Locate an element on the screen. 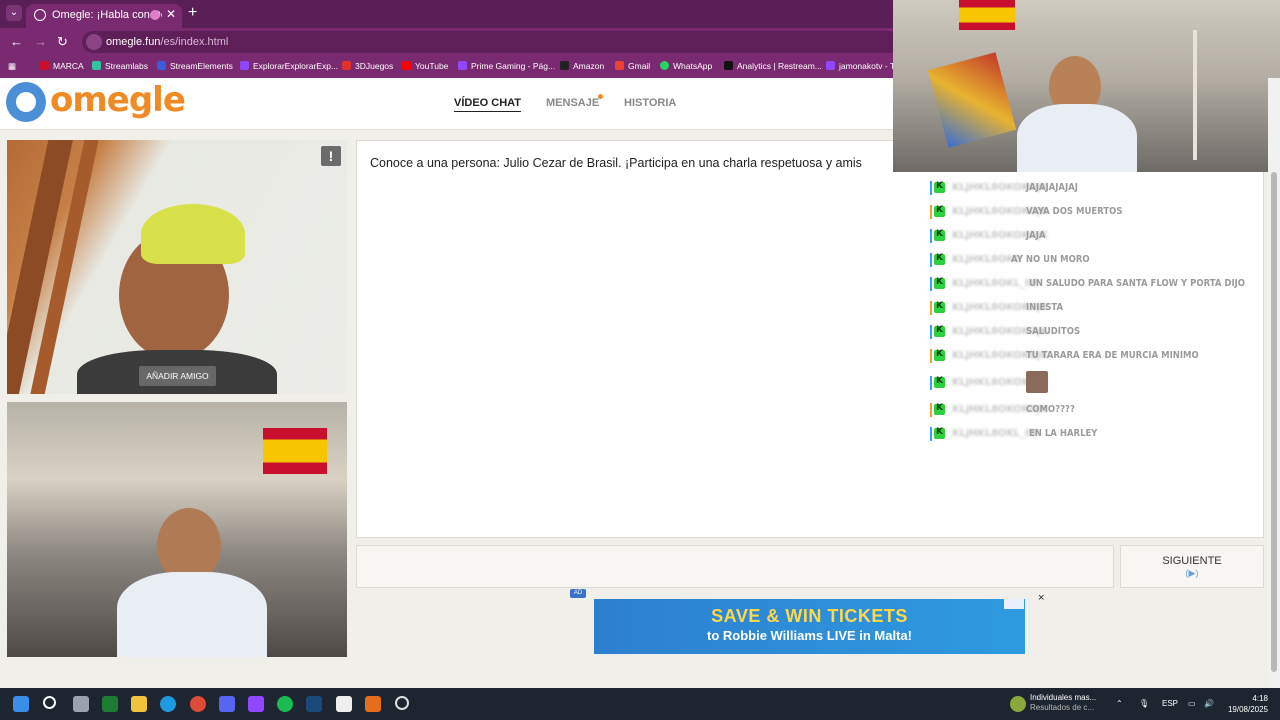 The width and height of the screenshot is (1280, 720). windows-start-icon is located at coordinates (21, 704).